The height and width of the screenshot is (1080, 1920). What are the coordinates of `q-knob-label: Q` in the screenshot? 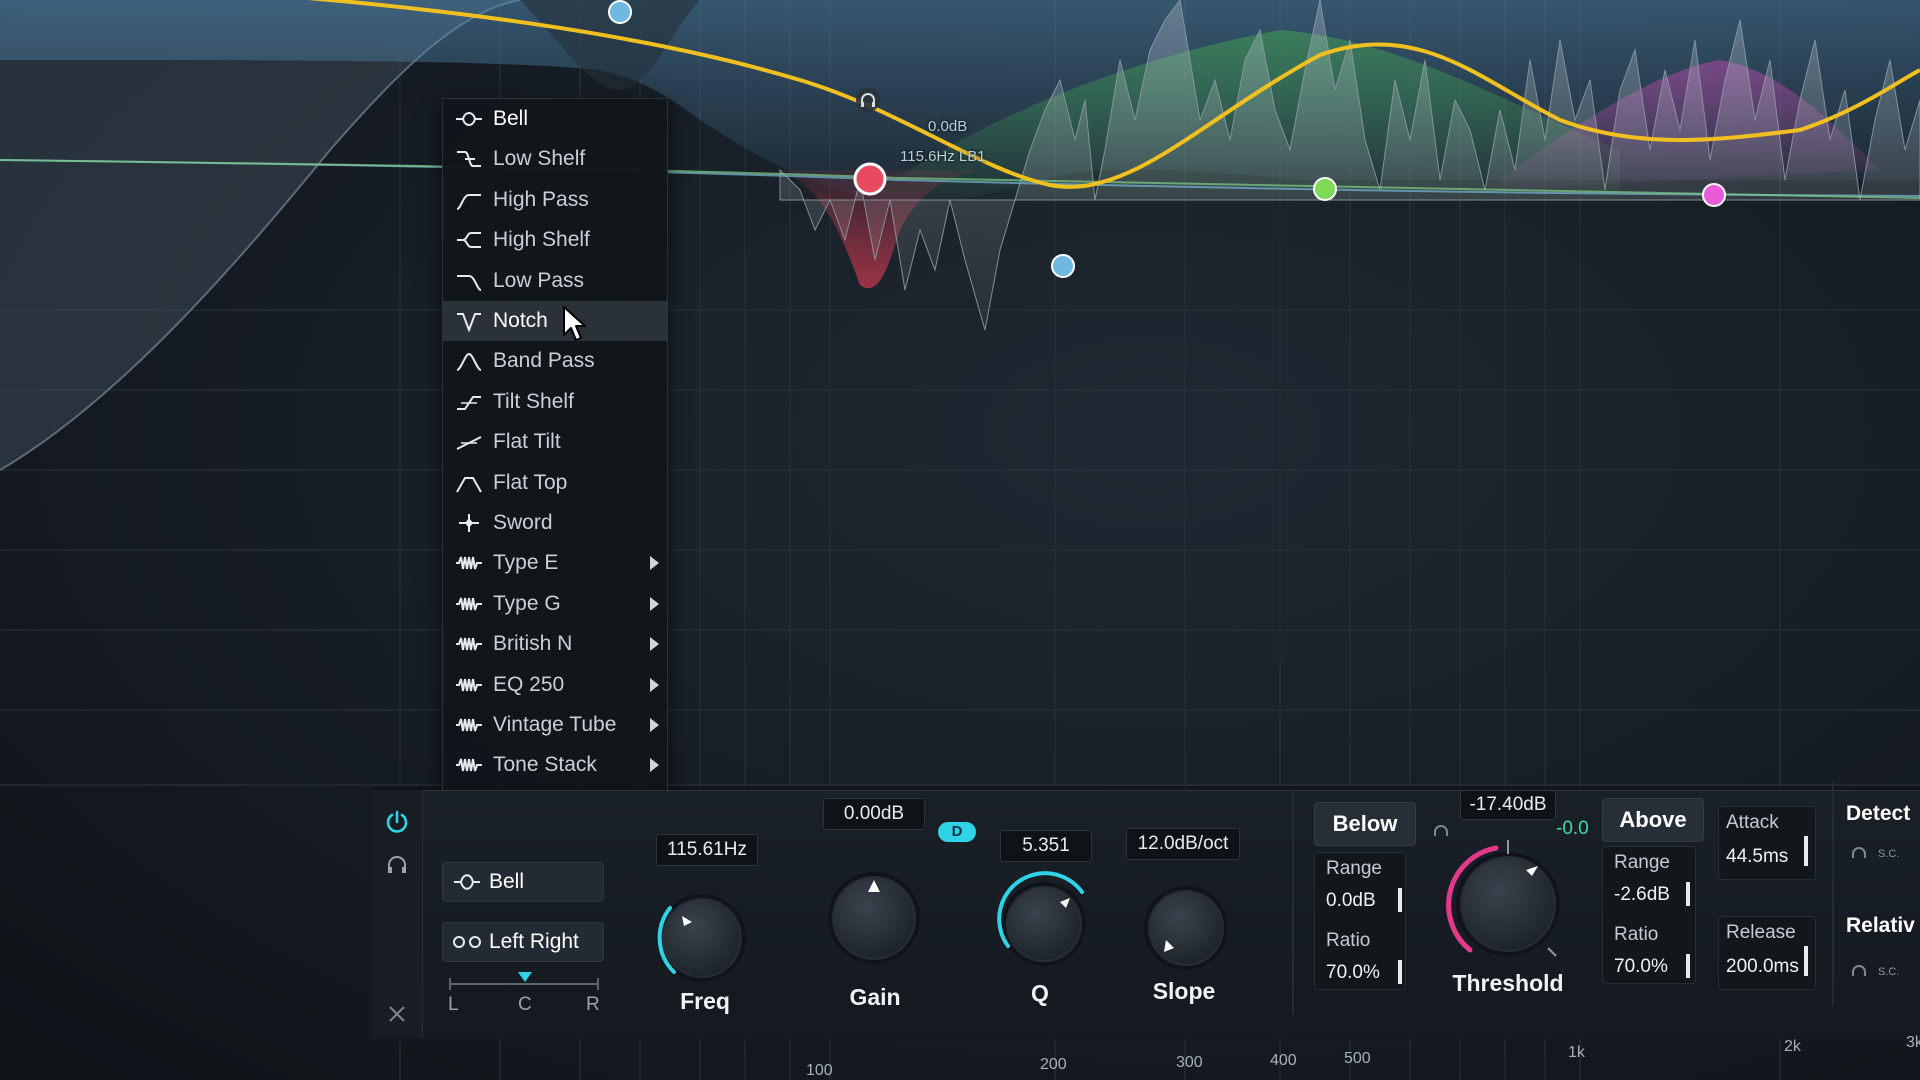 It's located at (1040, 993).